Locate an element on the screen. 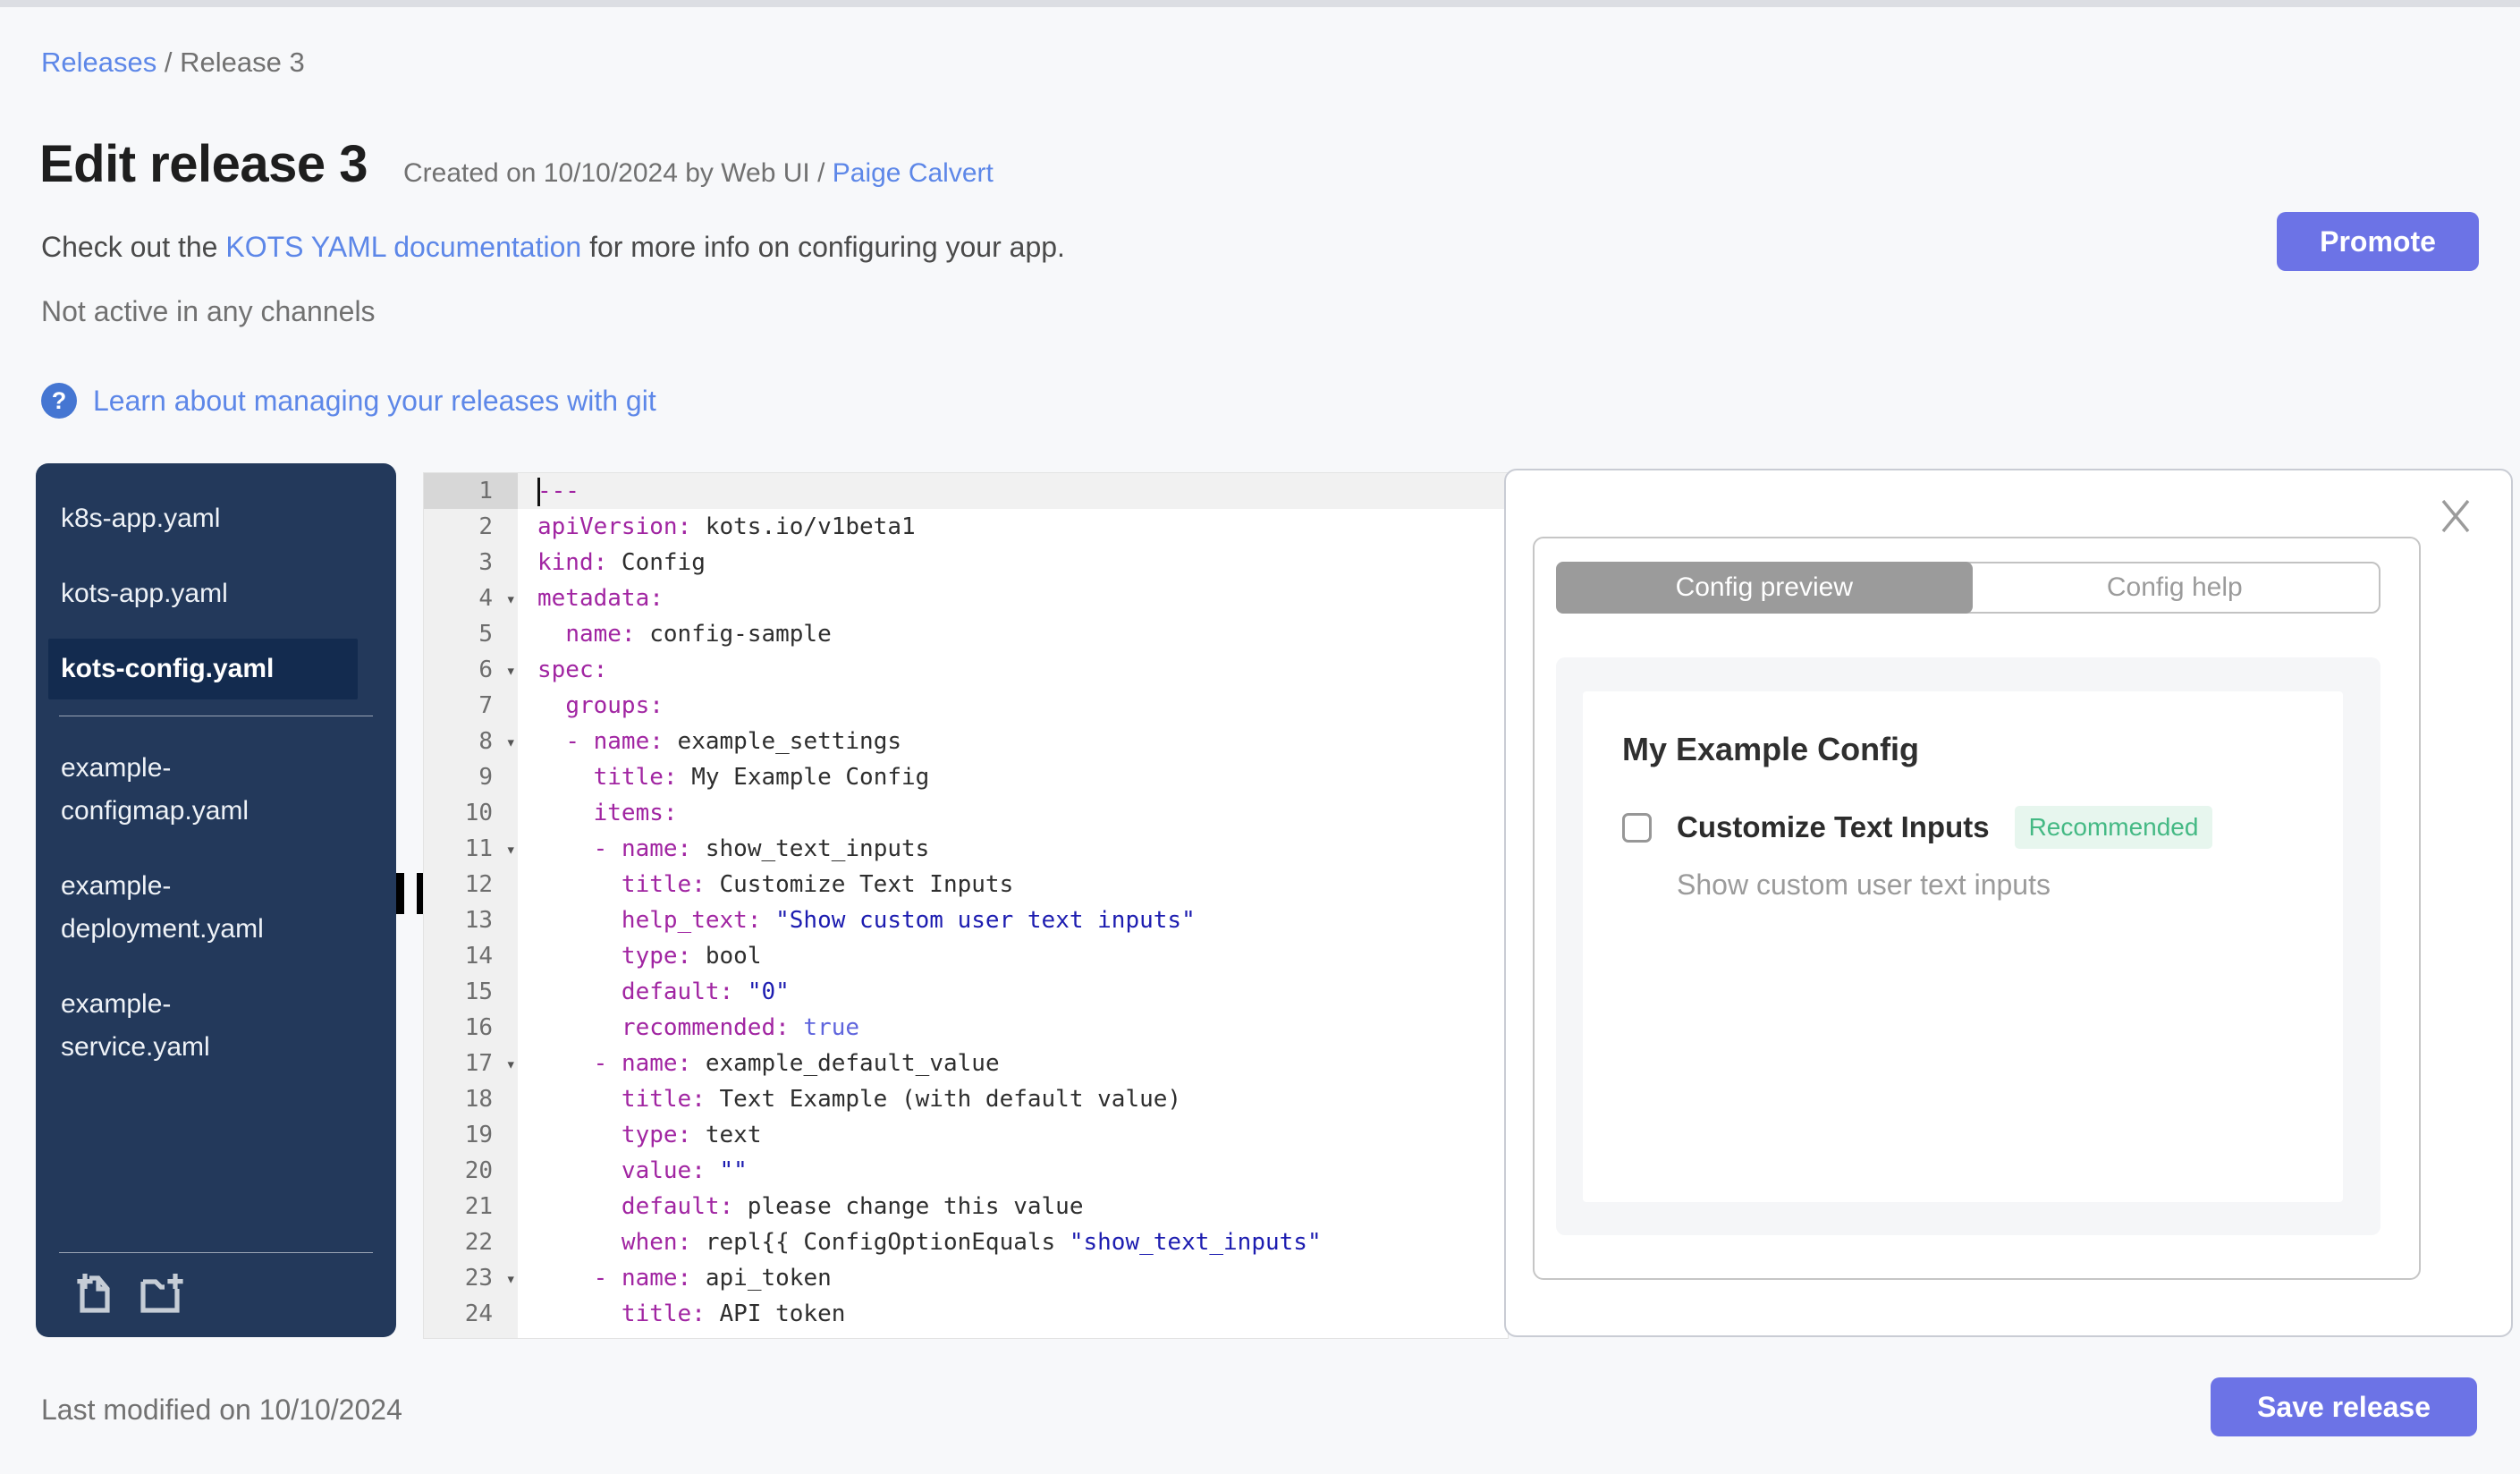 This screenshot has height=1474, width=2520. code-line: 24 title: API token is located at coordinates (966, 1314).